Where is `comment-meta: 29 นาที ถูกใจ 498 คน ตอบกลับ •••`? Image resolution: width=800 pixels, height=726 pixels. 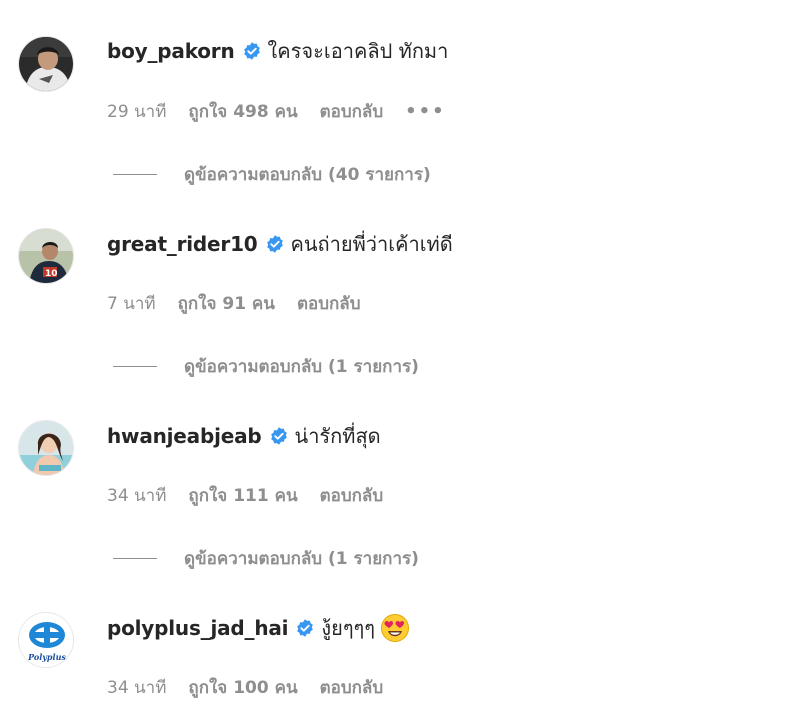
comment-meta: 29 นาที ถูกใจ 498 คน ตอบกลับ ••• is located at coordinates (287, 111).